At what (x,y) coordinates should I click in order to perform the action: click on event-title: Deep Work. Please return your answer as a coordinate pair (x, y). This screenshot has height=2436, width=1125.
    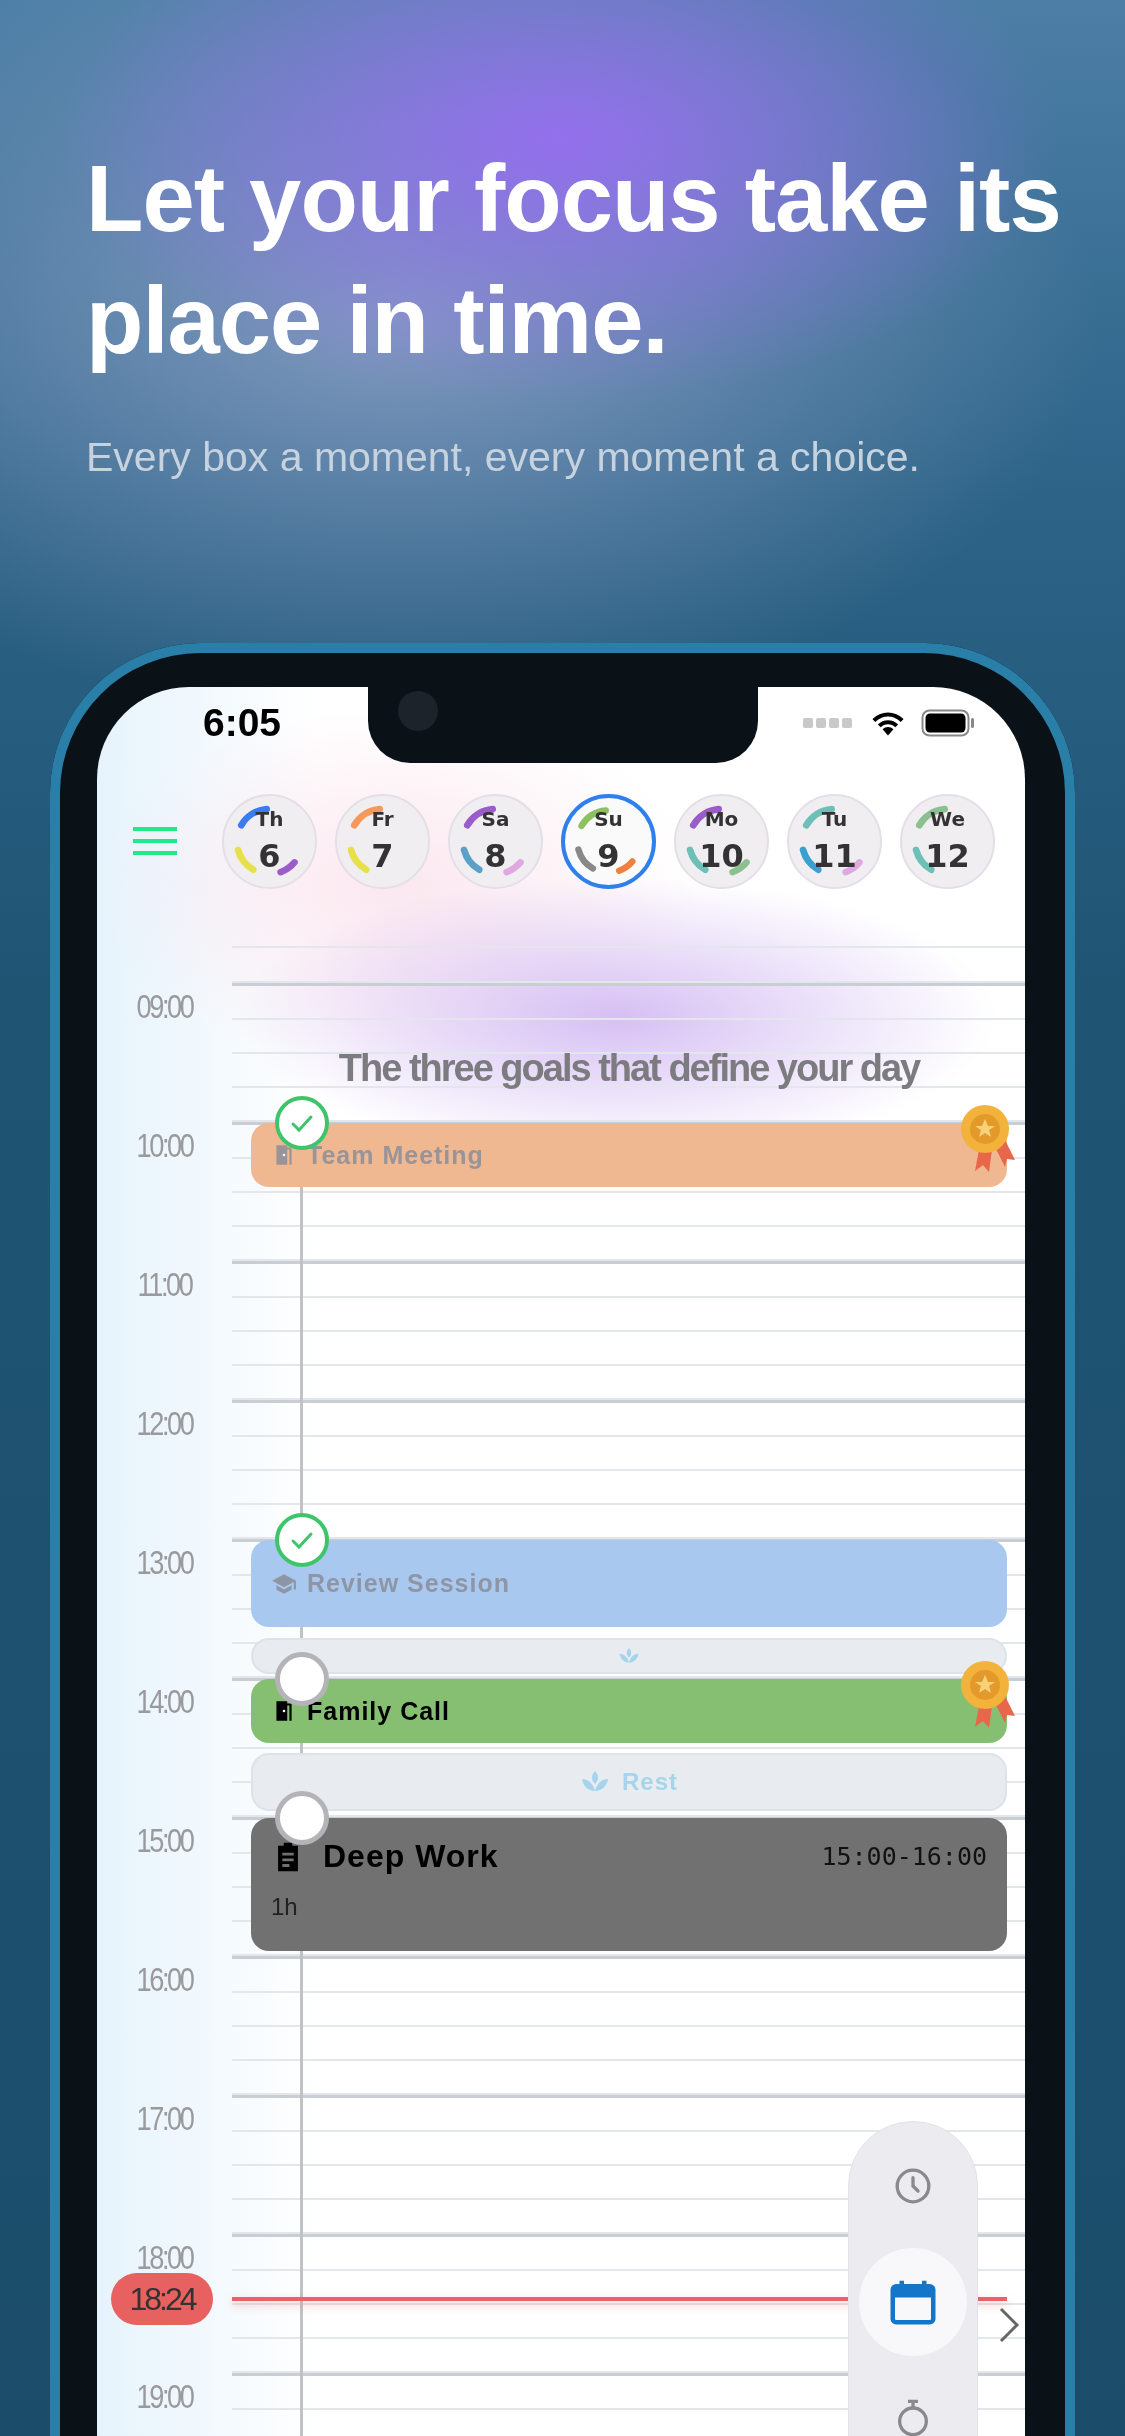
    Looking at the image, I should click on (411, 1856).